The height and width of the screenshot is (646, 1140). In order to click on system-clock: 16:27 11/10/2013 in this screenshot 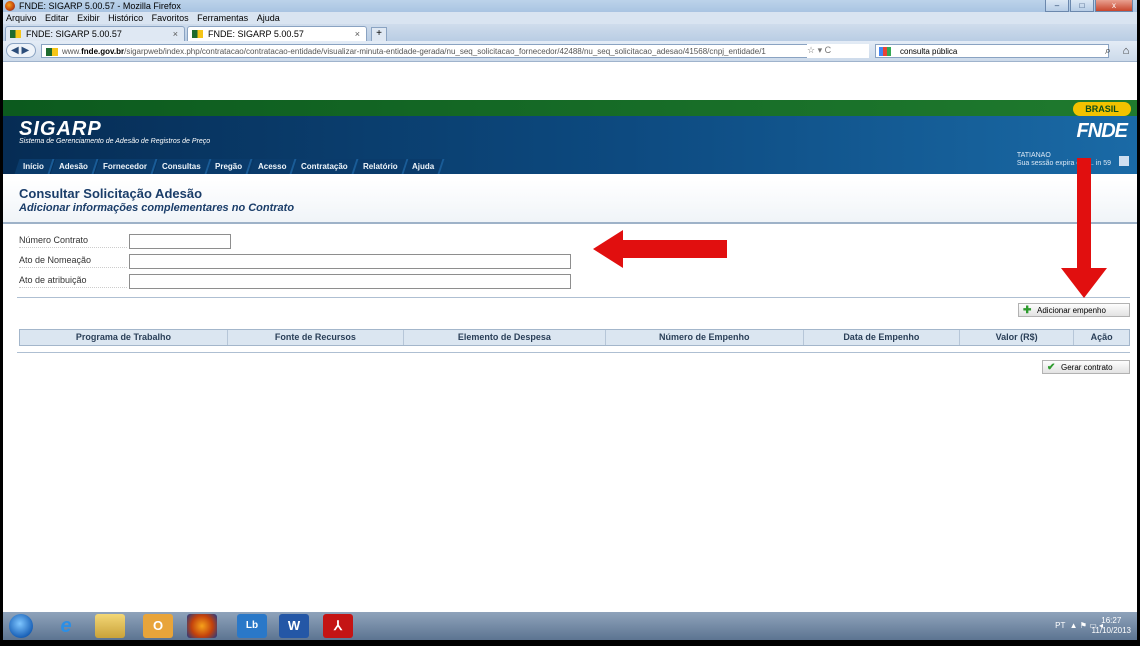, I will do `click(1111, 626)`.